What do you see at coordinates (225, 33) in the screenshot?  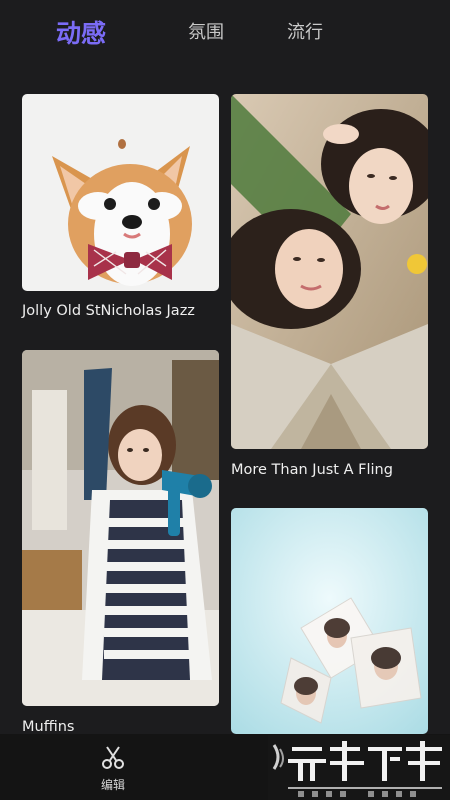 I see `category-tabs: 动感 氛围 流行` at bounding box center [225, 33].